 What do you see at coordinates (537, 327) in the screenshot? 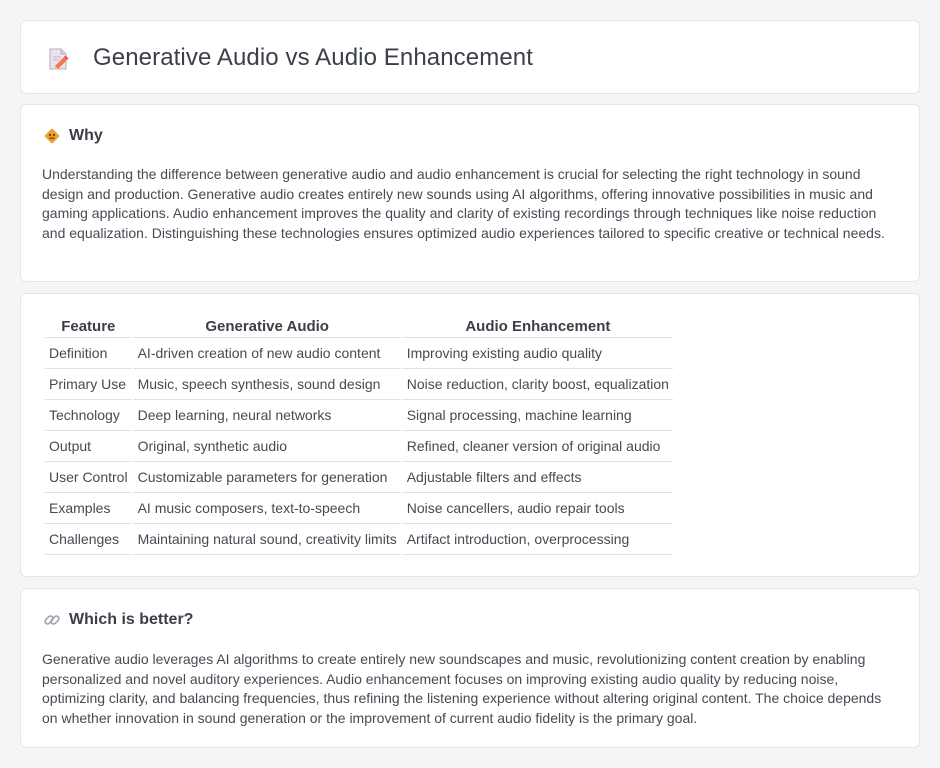
I see `column-header: Audio Enhancement` at bounding box center [537, 327].